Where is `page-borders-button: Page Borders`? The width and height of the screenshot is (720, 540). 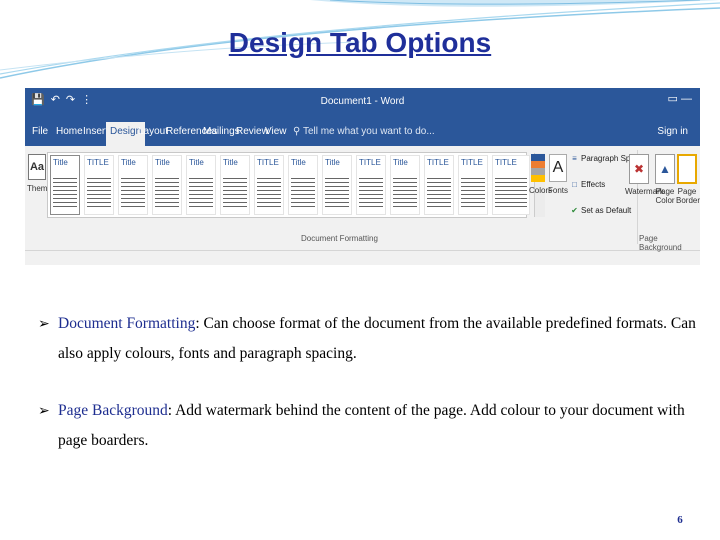
page-borders-button: Page Borders is located at coordinates (688, 179).